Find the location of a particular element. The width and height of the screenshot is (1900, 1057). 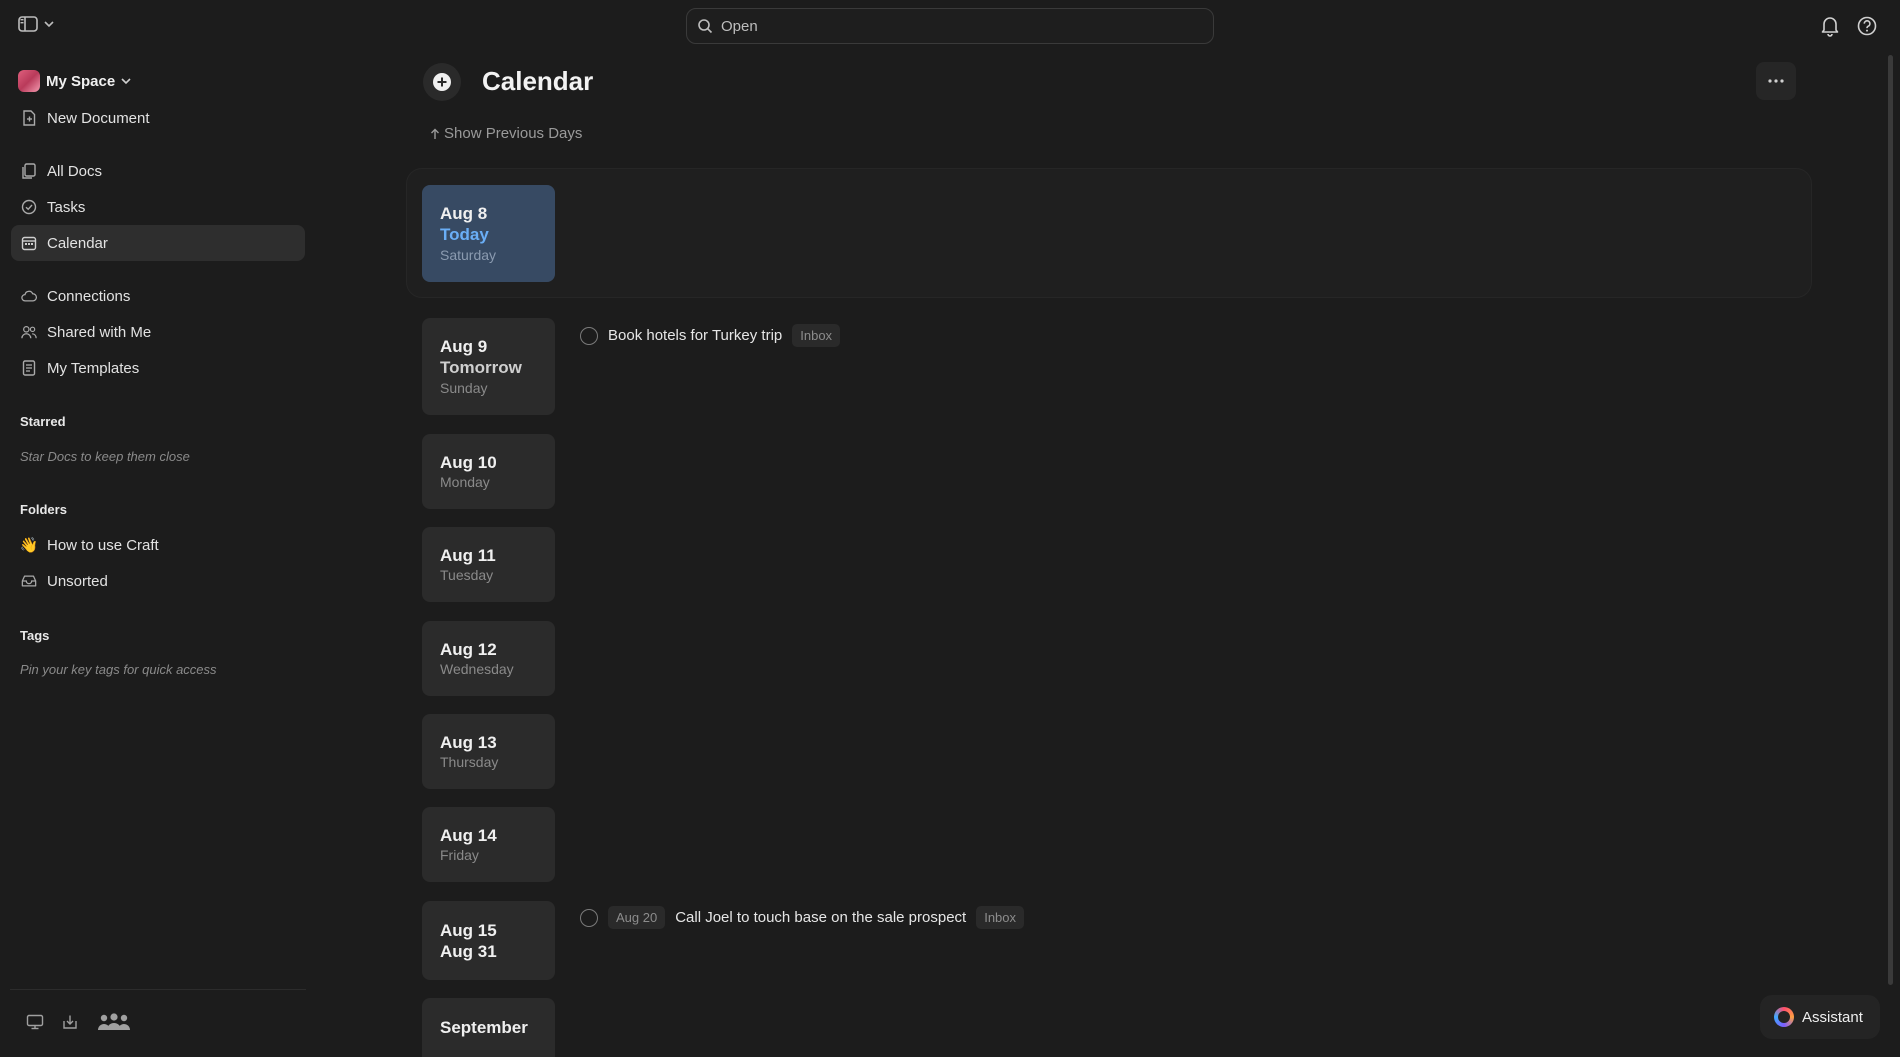

monitor-icon is located at coordinates (35, 1022).